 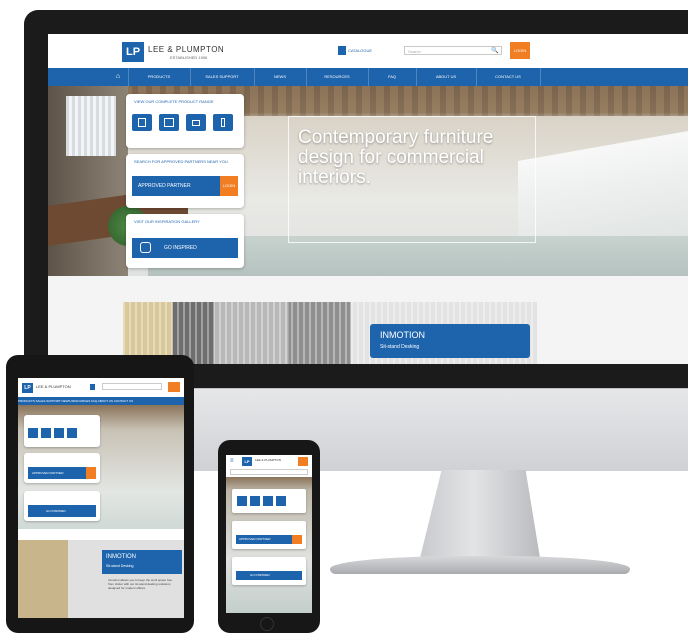 I want to click on phone-sofa-icon, so click(x=268, y=501).